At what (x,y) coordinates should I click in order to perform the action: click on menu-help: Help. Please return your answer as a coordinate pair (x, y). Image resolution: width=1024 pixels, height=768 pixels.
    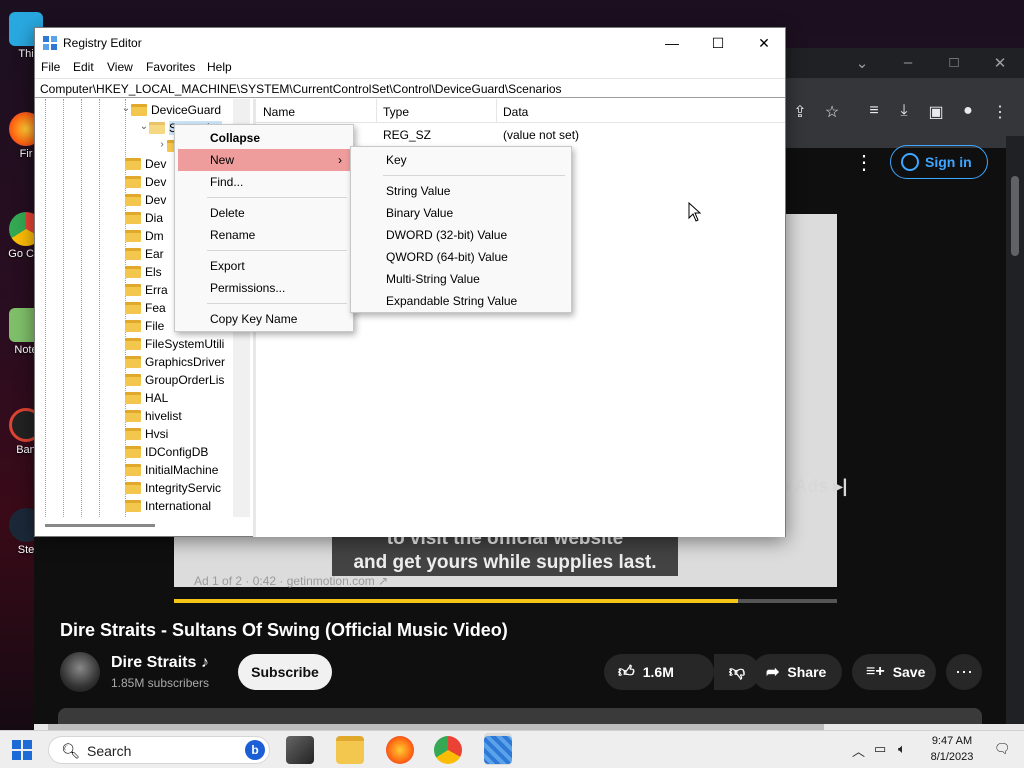
    Looking at the image, I should click on (219, 67).